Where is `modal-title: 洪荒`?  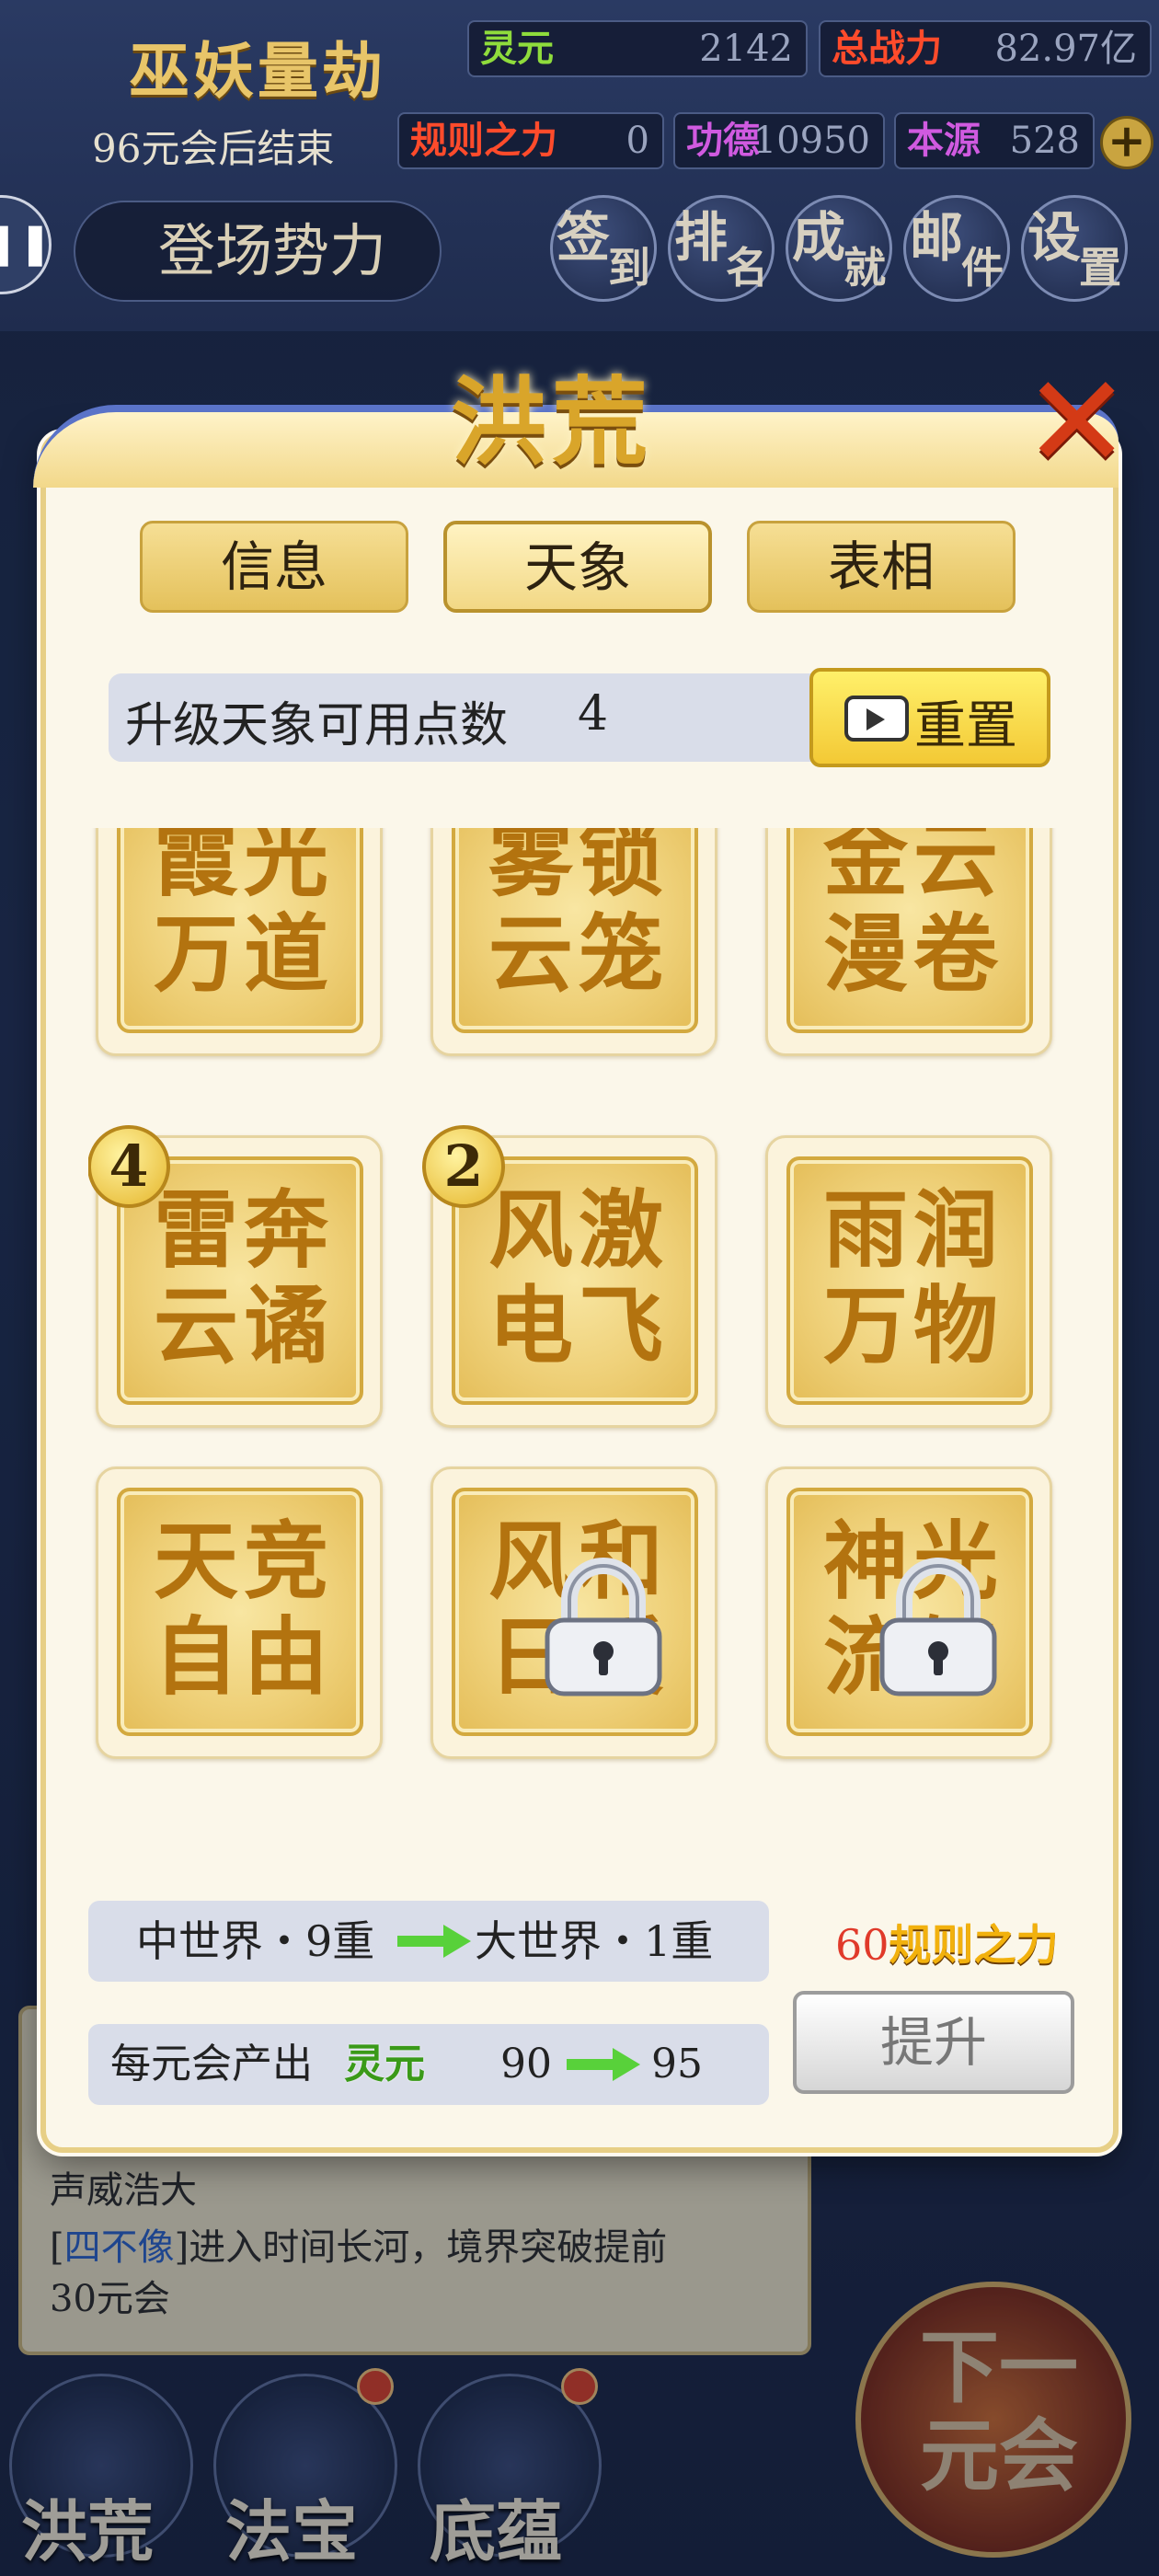 modal-title: 洪荒 is located at coordinates (552, 421).